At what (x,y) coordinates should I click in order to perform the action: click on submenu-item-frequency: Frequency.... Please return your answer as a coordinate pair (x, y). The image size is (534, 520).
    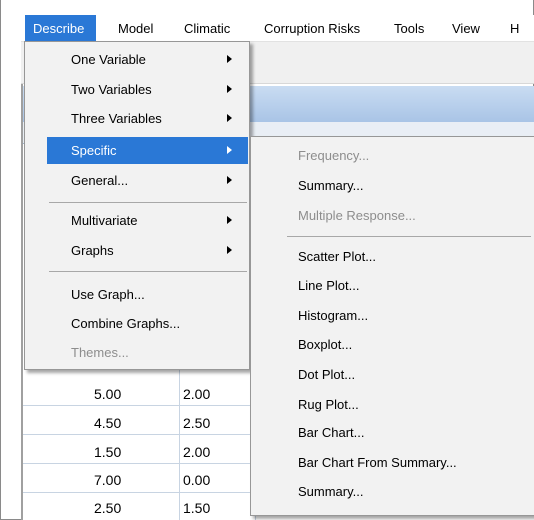
    Looking at the image, I should click on (334, 155).